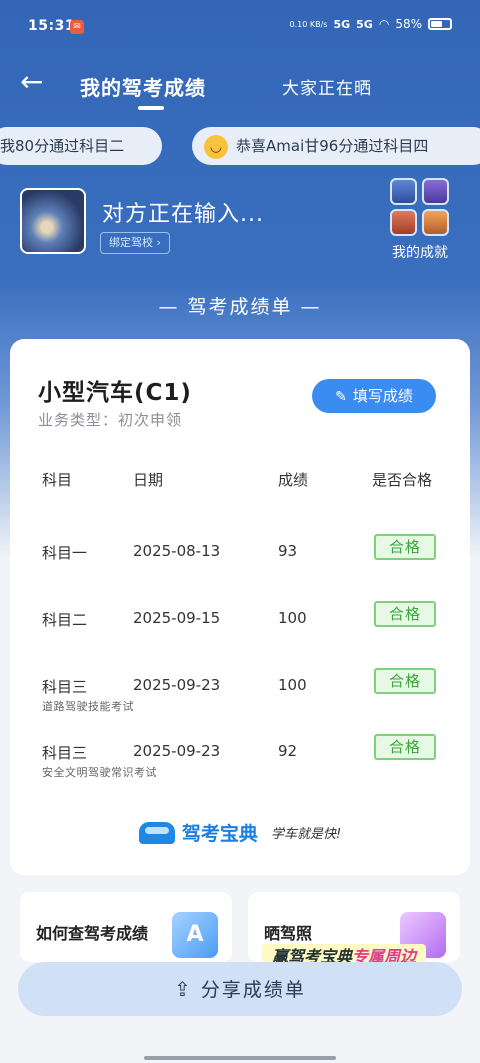 This screenshot has width=480, height=1063. I want to click on how-to-check-card: 如何查驾考成绩 A, so click(126, 927).